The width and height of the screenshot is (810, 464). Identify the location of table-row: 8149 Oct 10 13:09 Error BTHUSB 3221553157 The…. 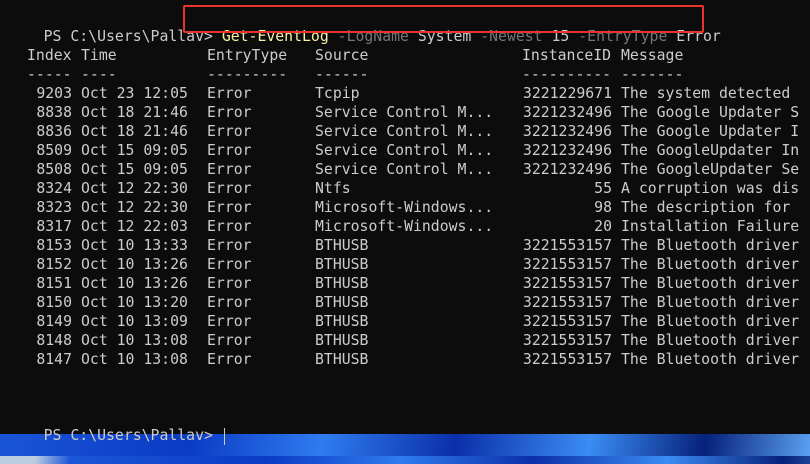
(408, 321).